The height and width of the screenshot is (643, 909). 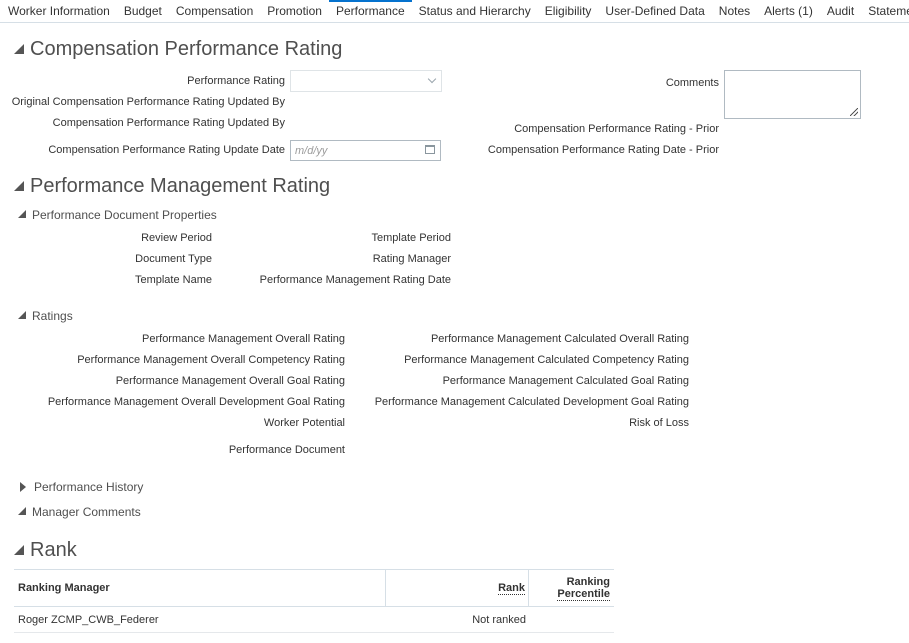 I want to click on doc-props-title: Performance Document Properties, so click(x=124, y=215).